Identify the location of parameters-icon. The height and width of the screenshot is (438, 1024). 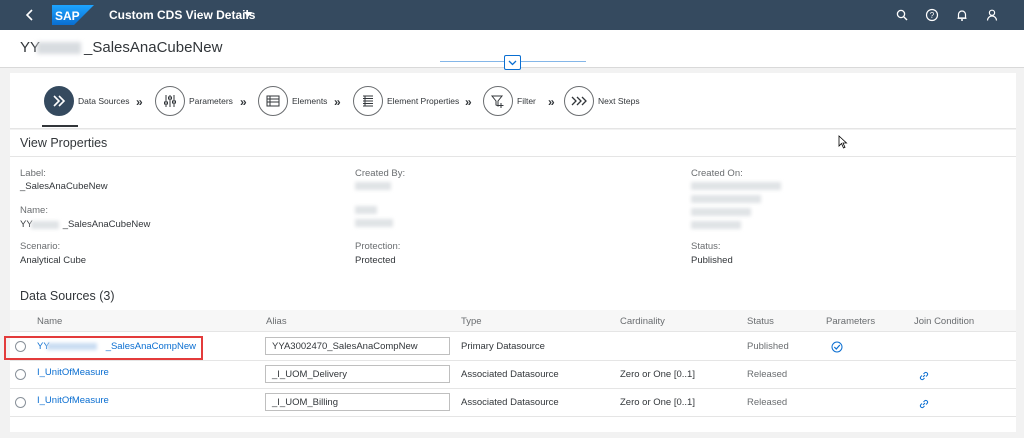
(170, 101).